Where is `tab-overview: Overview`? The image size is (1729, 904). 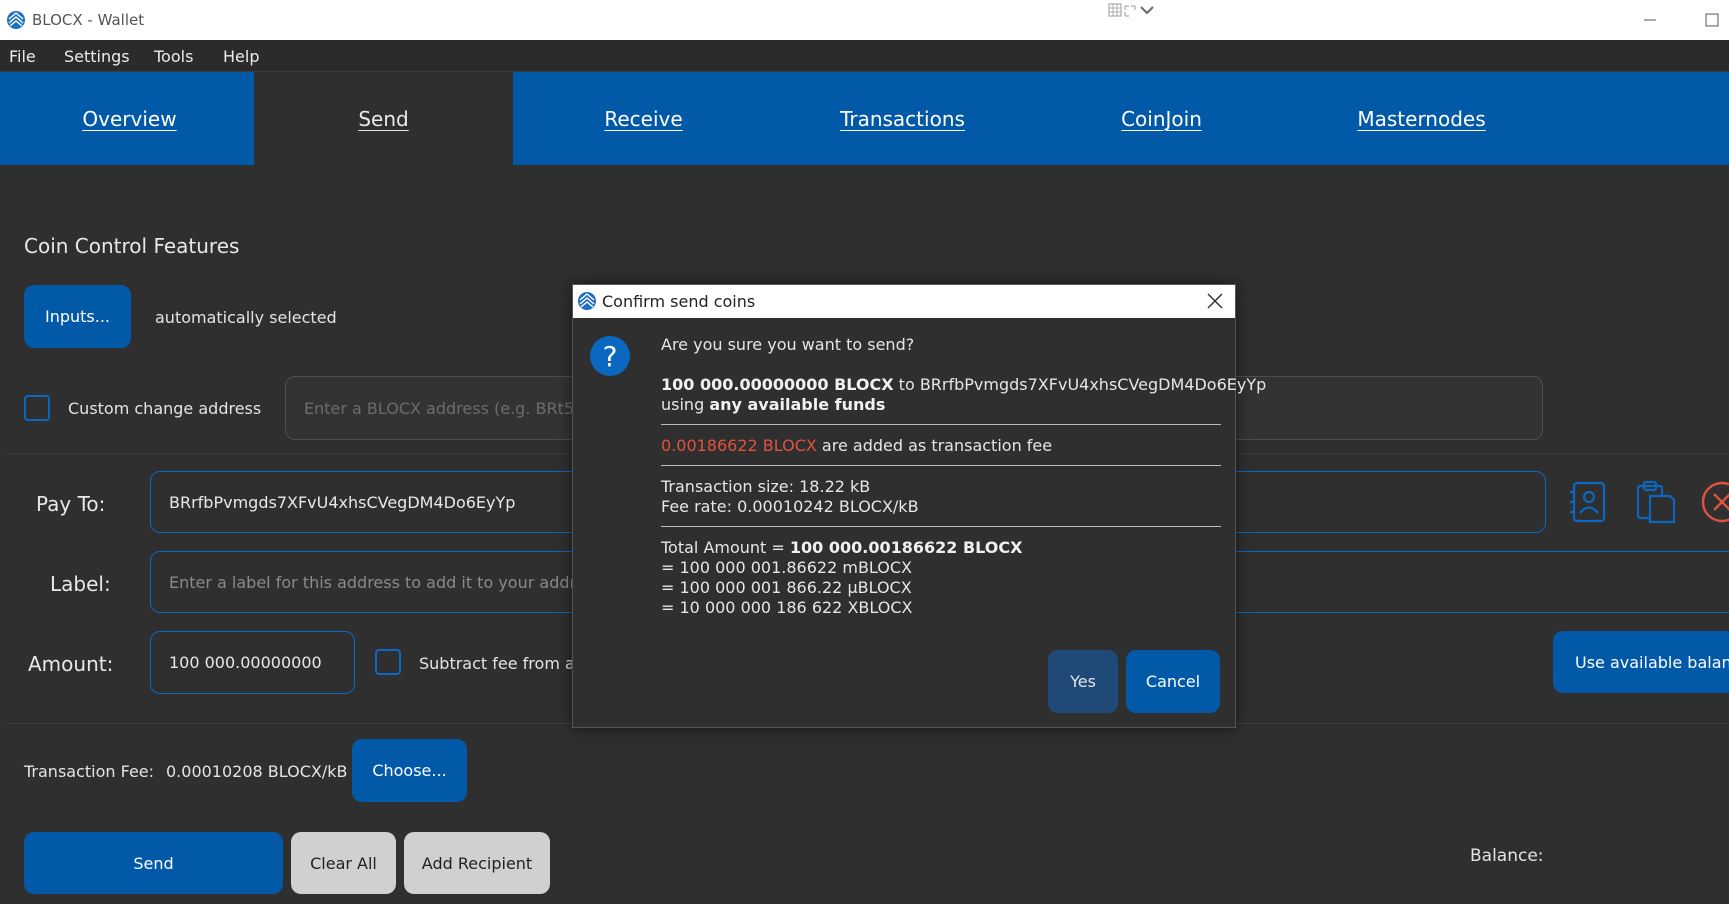 tab-overview: Overview is located at coordinates (129, 118).